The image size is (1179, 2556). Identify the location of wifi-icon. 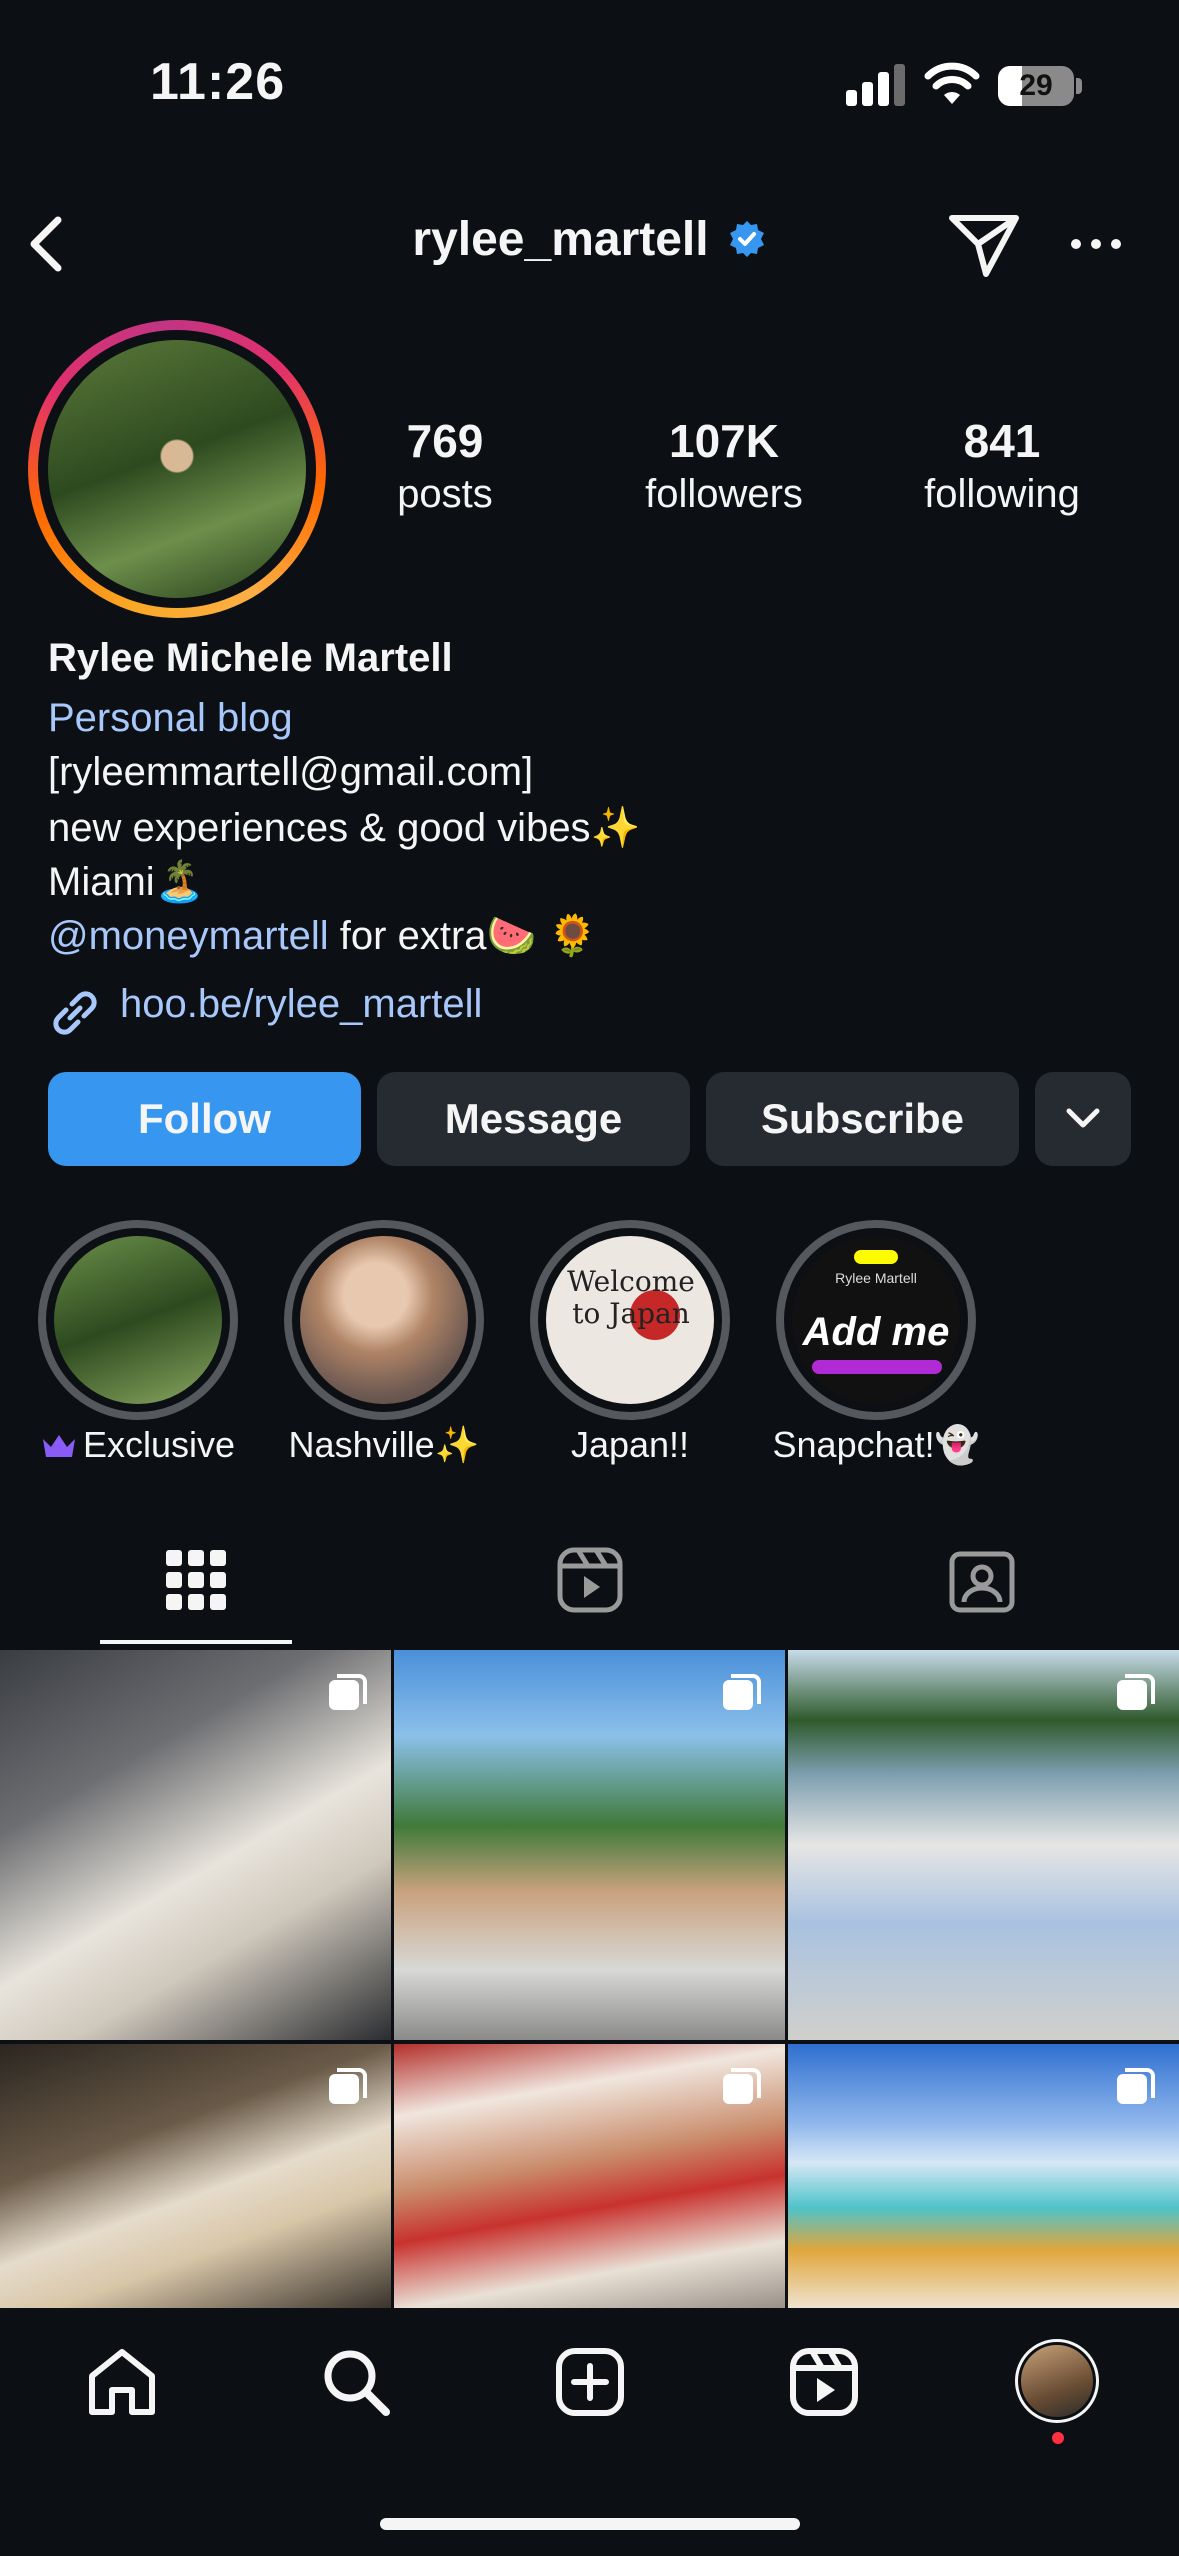
(952, 83).